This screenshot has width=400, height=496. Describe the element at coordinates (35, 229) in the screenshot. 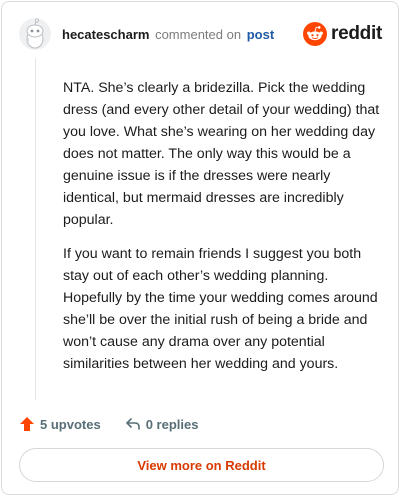

I see `thread-line` at that location.